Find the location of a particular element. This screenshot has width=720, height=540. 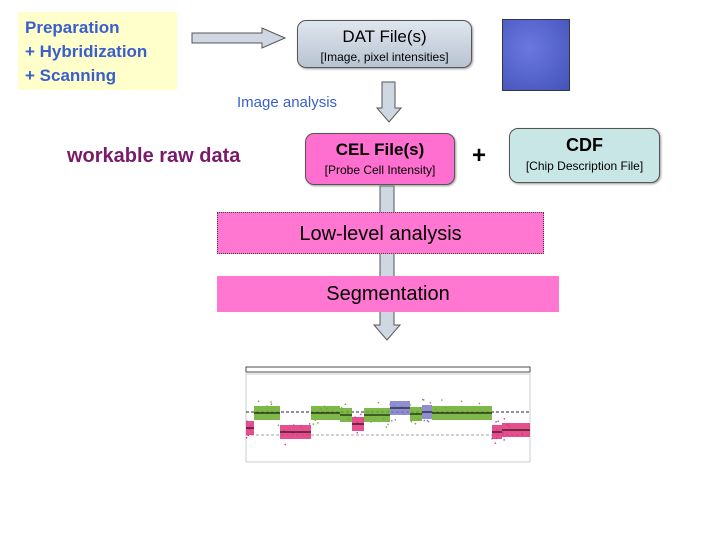

dat-file-box: DAT File(s) [Image, pixel intensities] is located at coordinates (384, 44).